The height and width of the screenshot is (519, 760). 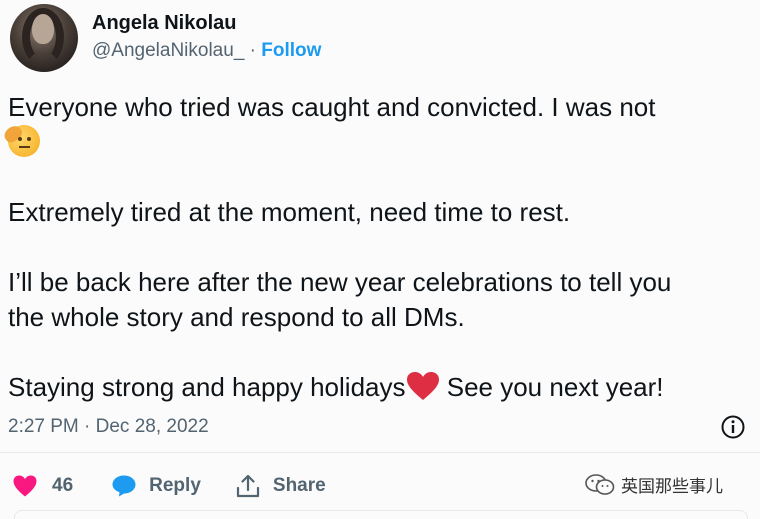 What do you see at coordinates (291, 50) in the screenshot?
I see `follow-button: Follow` at bounding box center [291, 50].